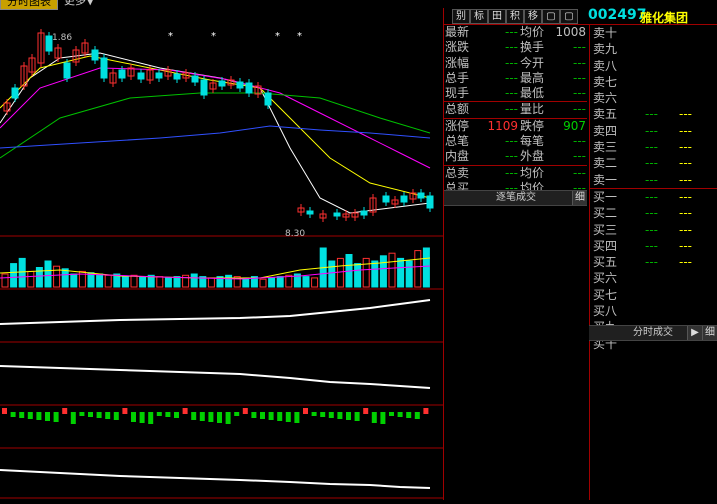 The image size is (717, 504). What do you see at coordinates (694, 333) in the screenshot?
I see `play-icon: ▶` at bounding box center [694, 333].